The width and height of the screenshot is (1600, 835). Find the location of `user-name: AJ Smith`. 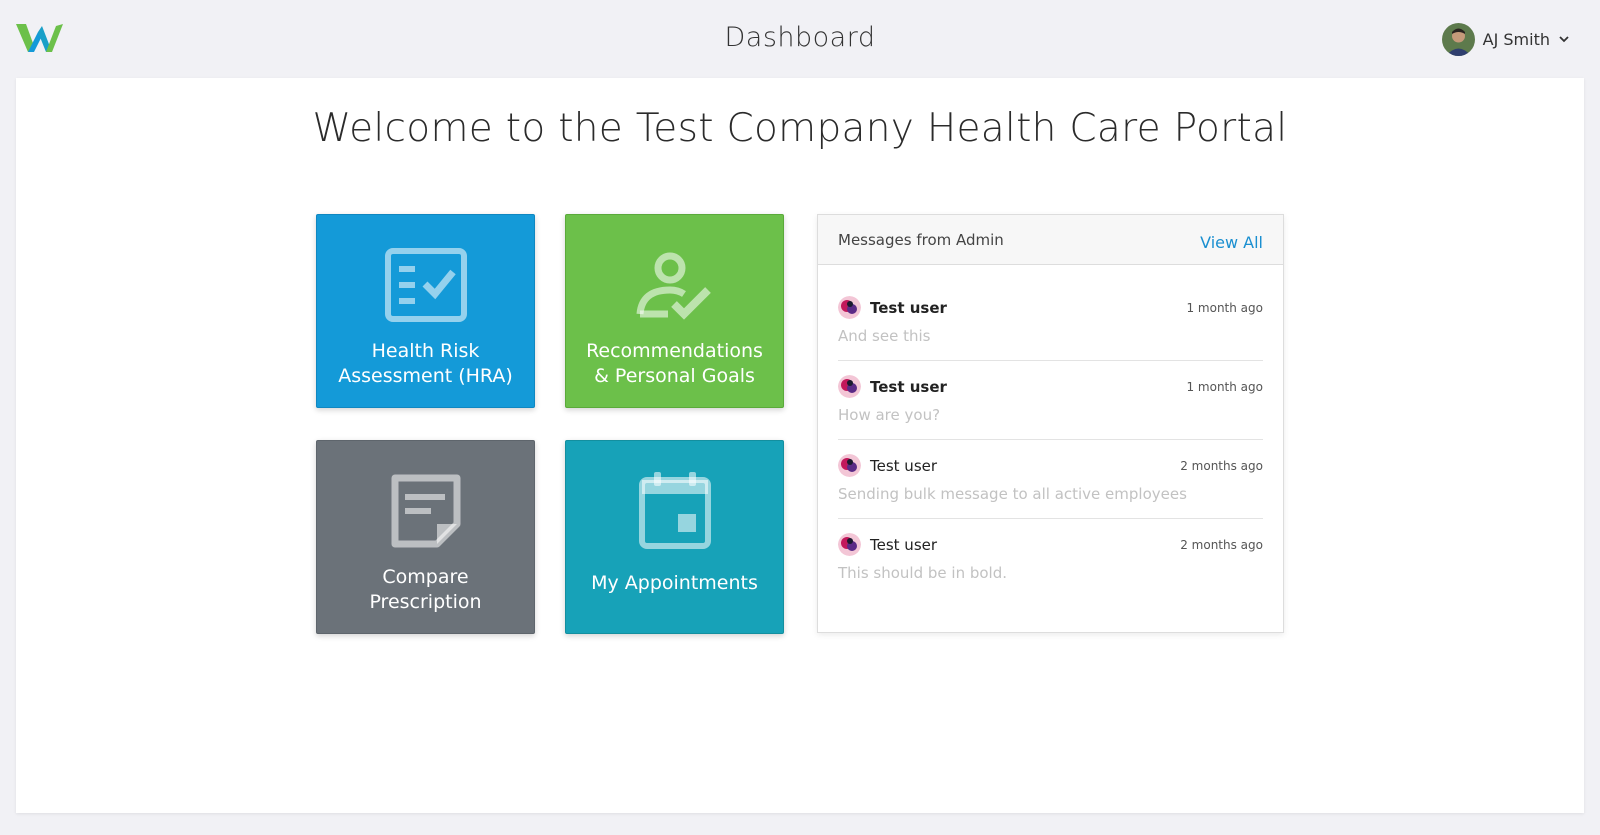

user-name: AJ Smith is located at coordinates (1516, 39).